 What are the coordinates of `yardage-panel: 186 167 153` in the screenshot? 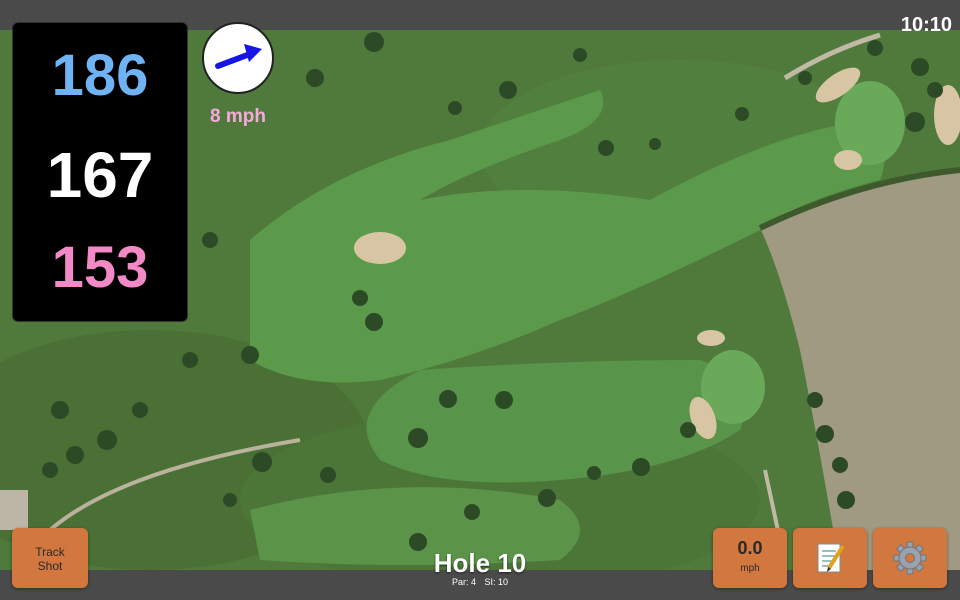 It's located at (100, 172).